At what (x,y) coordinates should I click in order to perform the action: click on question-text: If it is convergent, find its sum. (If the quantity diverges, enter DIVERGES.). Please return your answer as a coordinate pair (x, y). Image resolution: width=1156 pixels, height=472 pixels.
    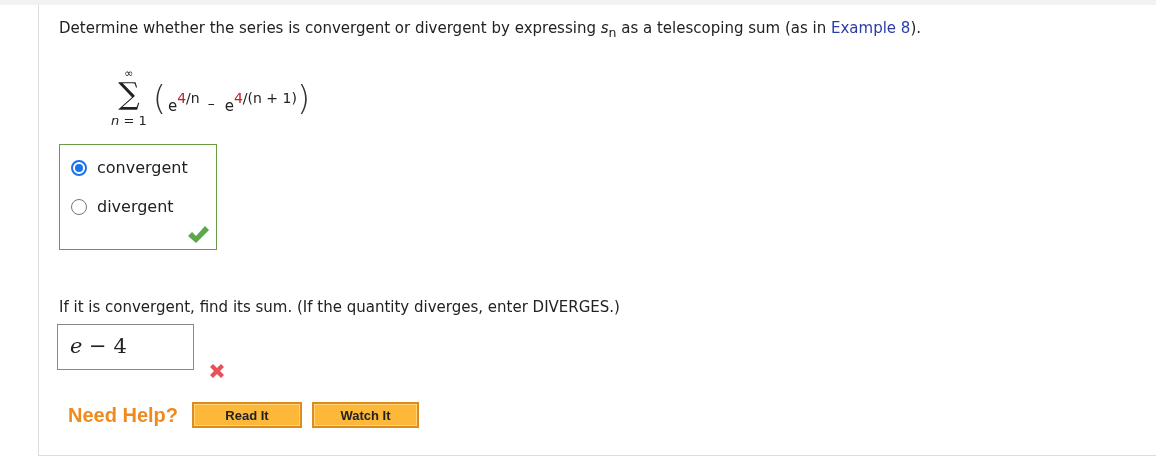
    Looking at the image, I should click on (340, 307).